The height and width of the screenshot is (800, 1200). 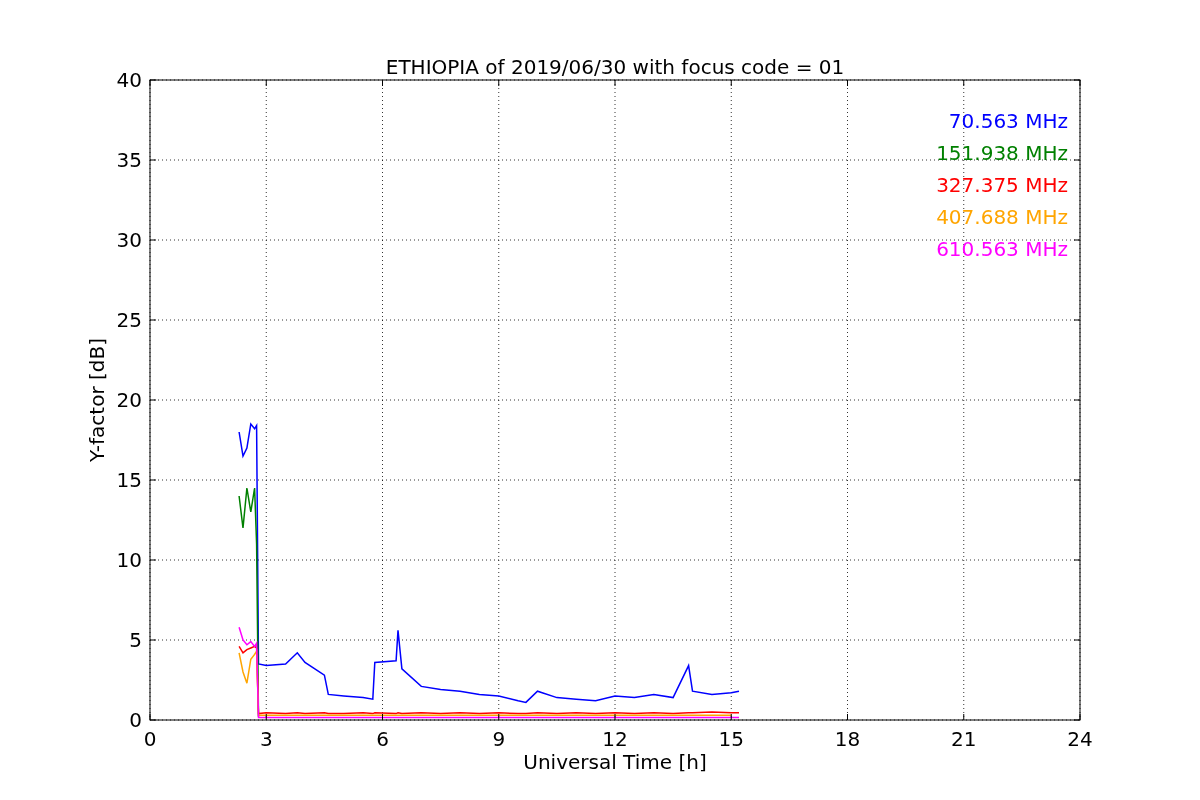 I want to click on x-axis-label: Universal Time [h], so click(x=615, y=762).